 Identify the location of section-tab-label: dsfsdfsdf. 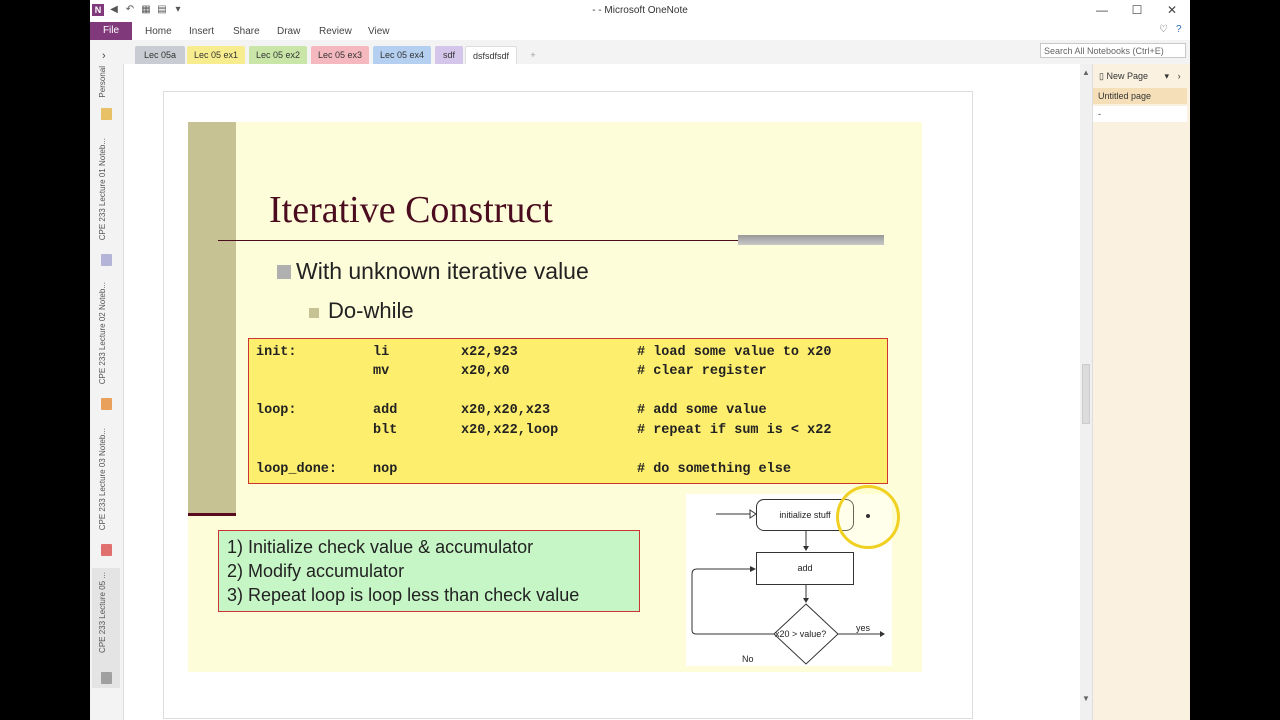
(491, 56).